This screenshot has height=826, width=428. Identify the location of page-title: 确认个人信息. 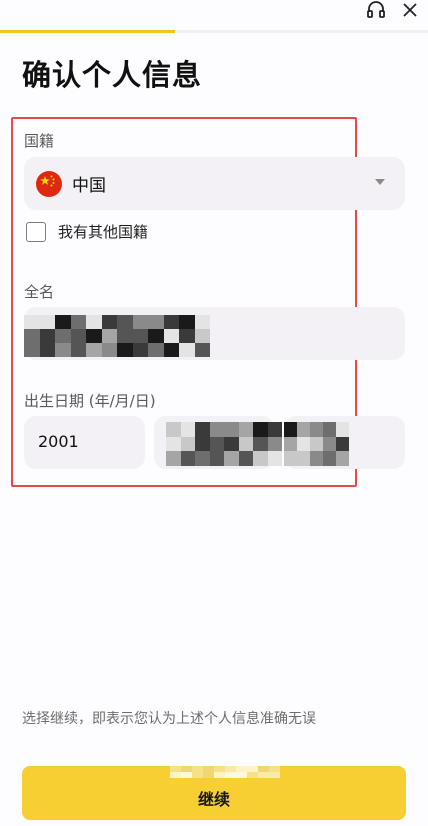
(112, 75).